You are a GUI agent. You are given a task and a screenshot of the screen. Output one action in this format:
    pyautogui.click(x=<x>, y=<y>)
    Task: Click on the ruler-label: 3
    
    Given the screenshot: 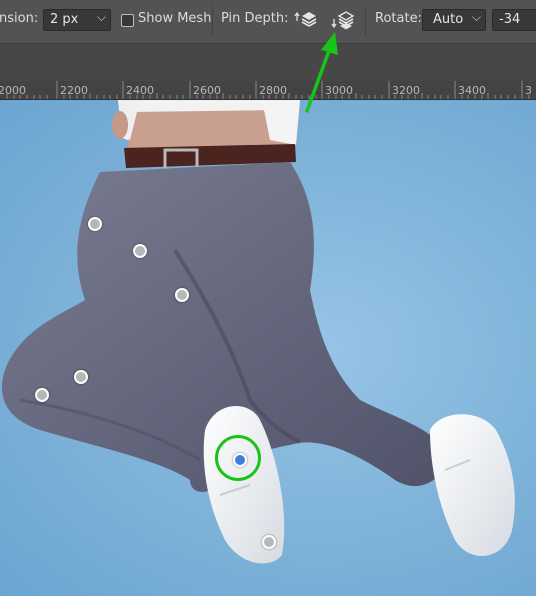 What is the action you would take?
    pyautogui.click(x=528, y=90)
    